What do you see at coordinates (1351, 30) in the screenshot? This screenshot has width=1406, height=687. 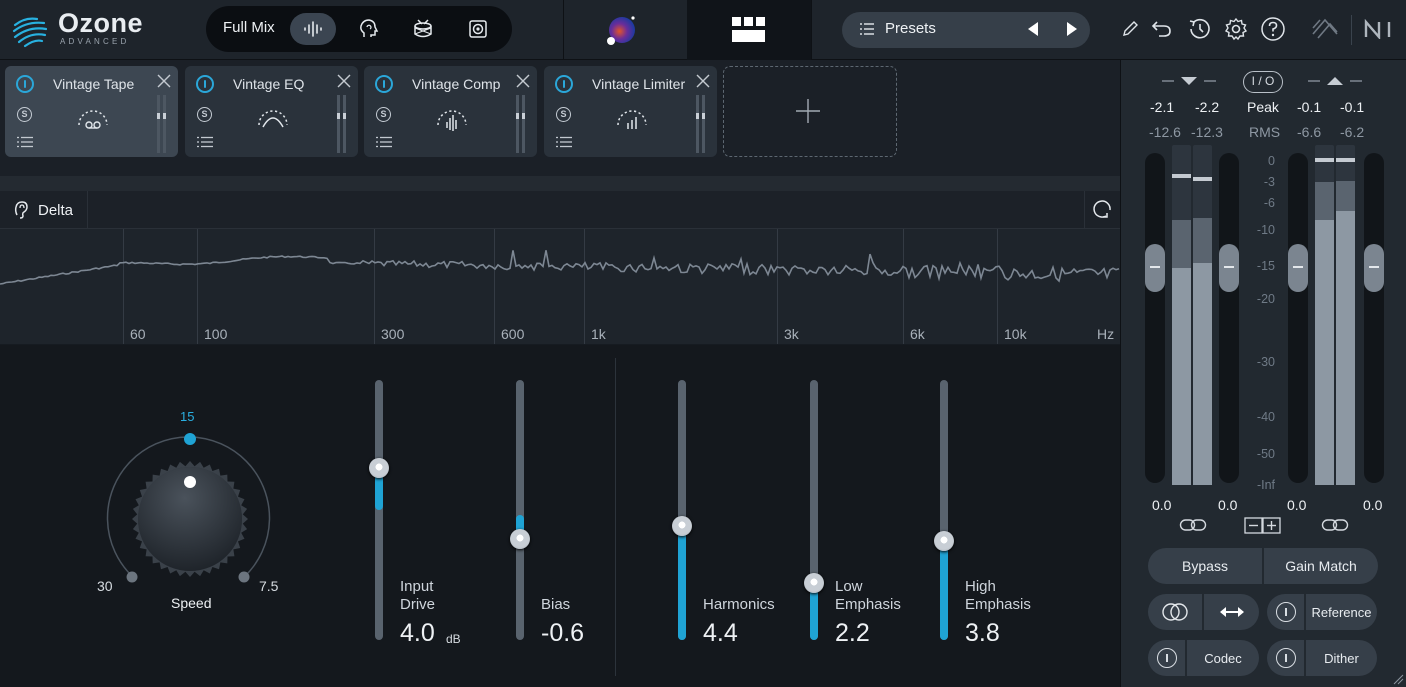 I see `divider` at bounding box center [1351, 30].